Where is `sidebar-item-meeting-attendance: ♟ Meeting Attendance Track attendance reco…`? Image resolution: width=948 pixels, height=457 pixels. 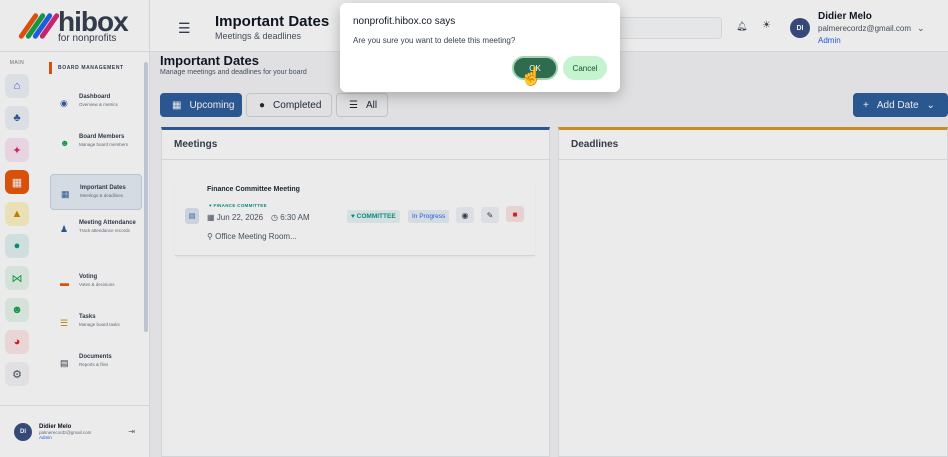 sidebar-item-meeting-attendance: ♟ Meeting Attendance Track attendance reco… is located at coordinates (88, 227).